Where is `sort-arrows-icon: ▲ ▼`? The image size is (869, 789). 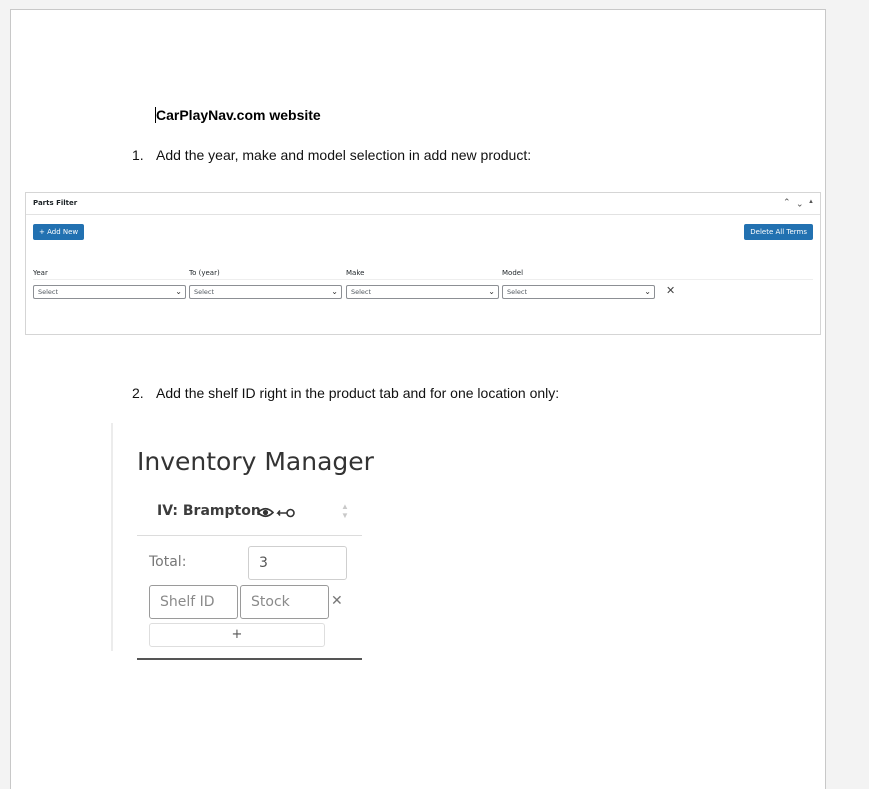 sort-arrows-icon: ▲ ▼ is located at coordinates (345, 511).